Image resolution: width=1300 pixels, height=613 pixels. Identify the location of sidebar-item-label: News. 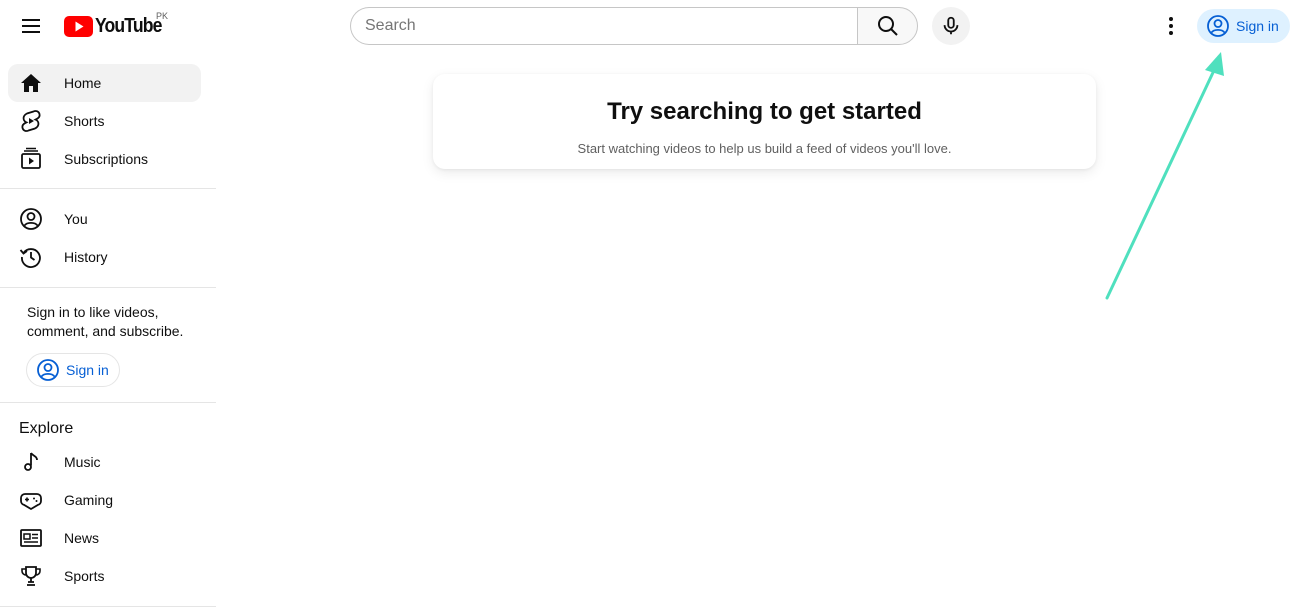
(82, 538).